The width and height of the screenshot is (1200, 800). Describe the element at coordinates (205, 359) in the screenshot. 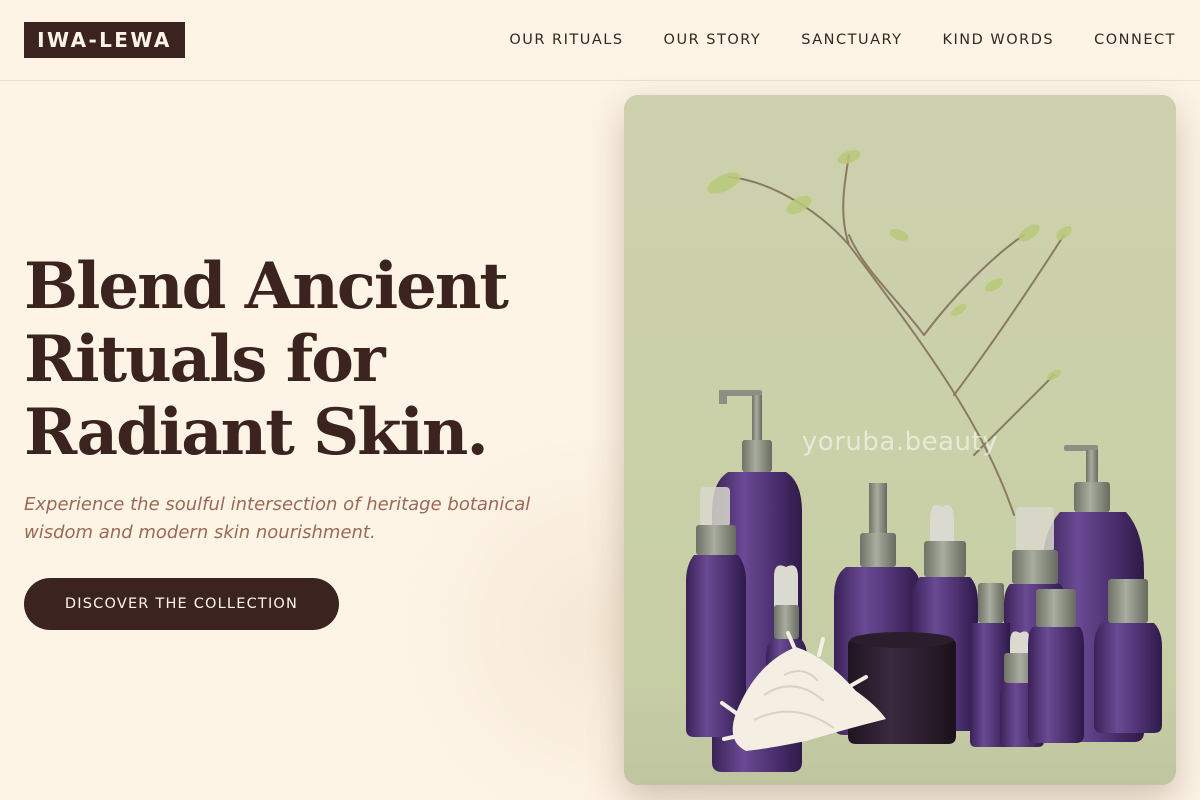

I see `hero-title-line: Rituals for` at that location.